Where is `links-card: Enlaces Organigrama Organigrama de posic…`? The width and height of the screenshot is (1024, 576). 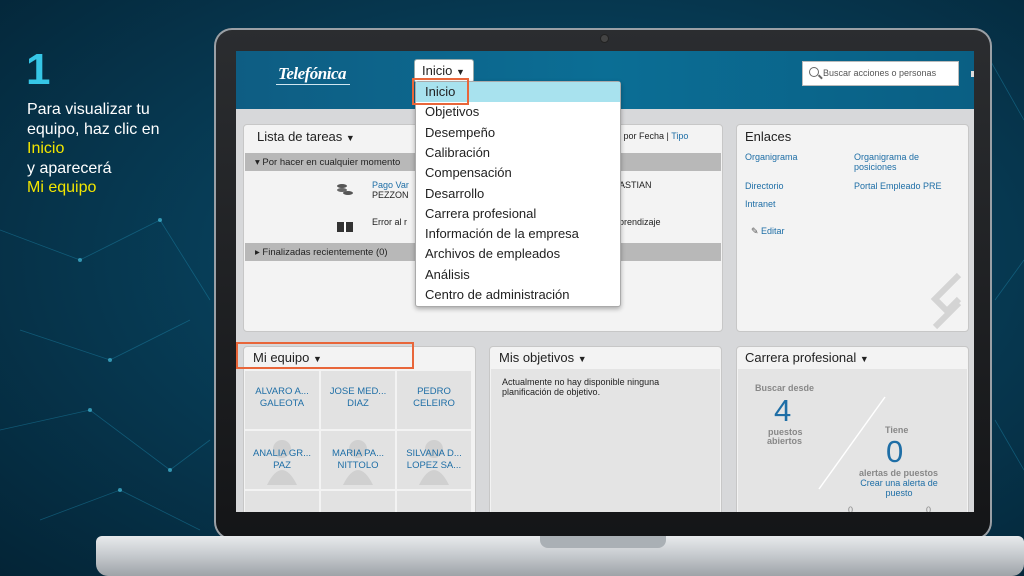 links-card: Enlaces Organigrama Organigrama de posic… is located at coordinates (852, 228).